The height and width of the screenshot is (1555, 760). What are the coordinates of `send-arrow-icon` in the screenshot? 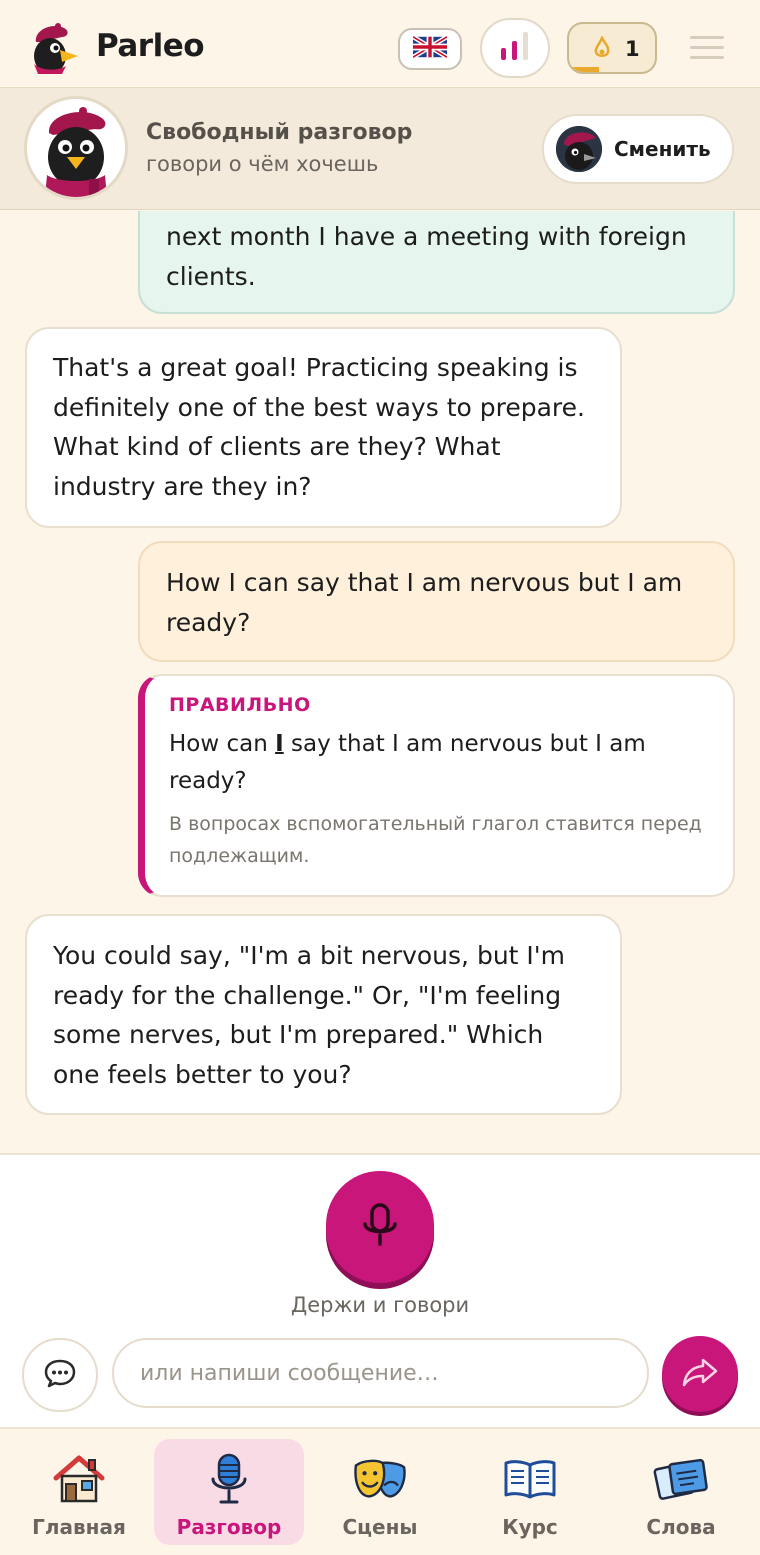 It's located at (700, 1374).